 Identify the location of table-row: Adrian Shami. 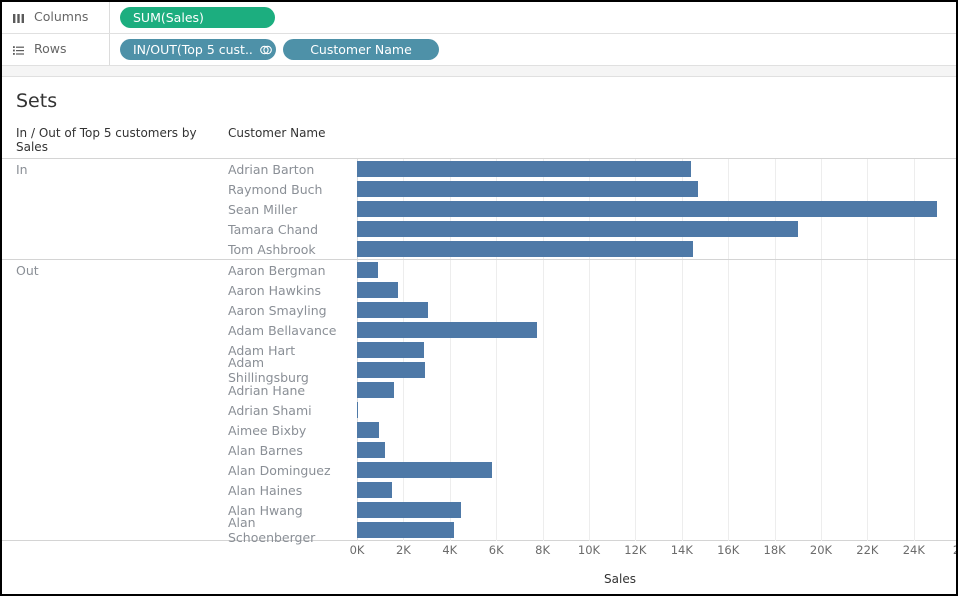
(479, 410).